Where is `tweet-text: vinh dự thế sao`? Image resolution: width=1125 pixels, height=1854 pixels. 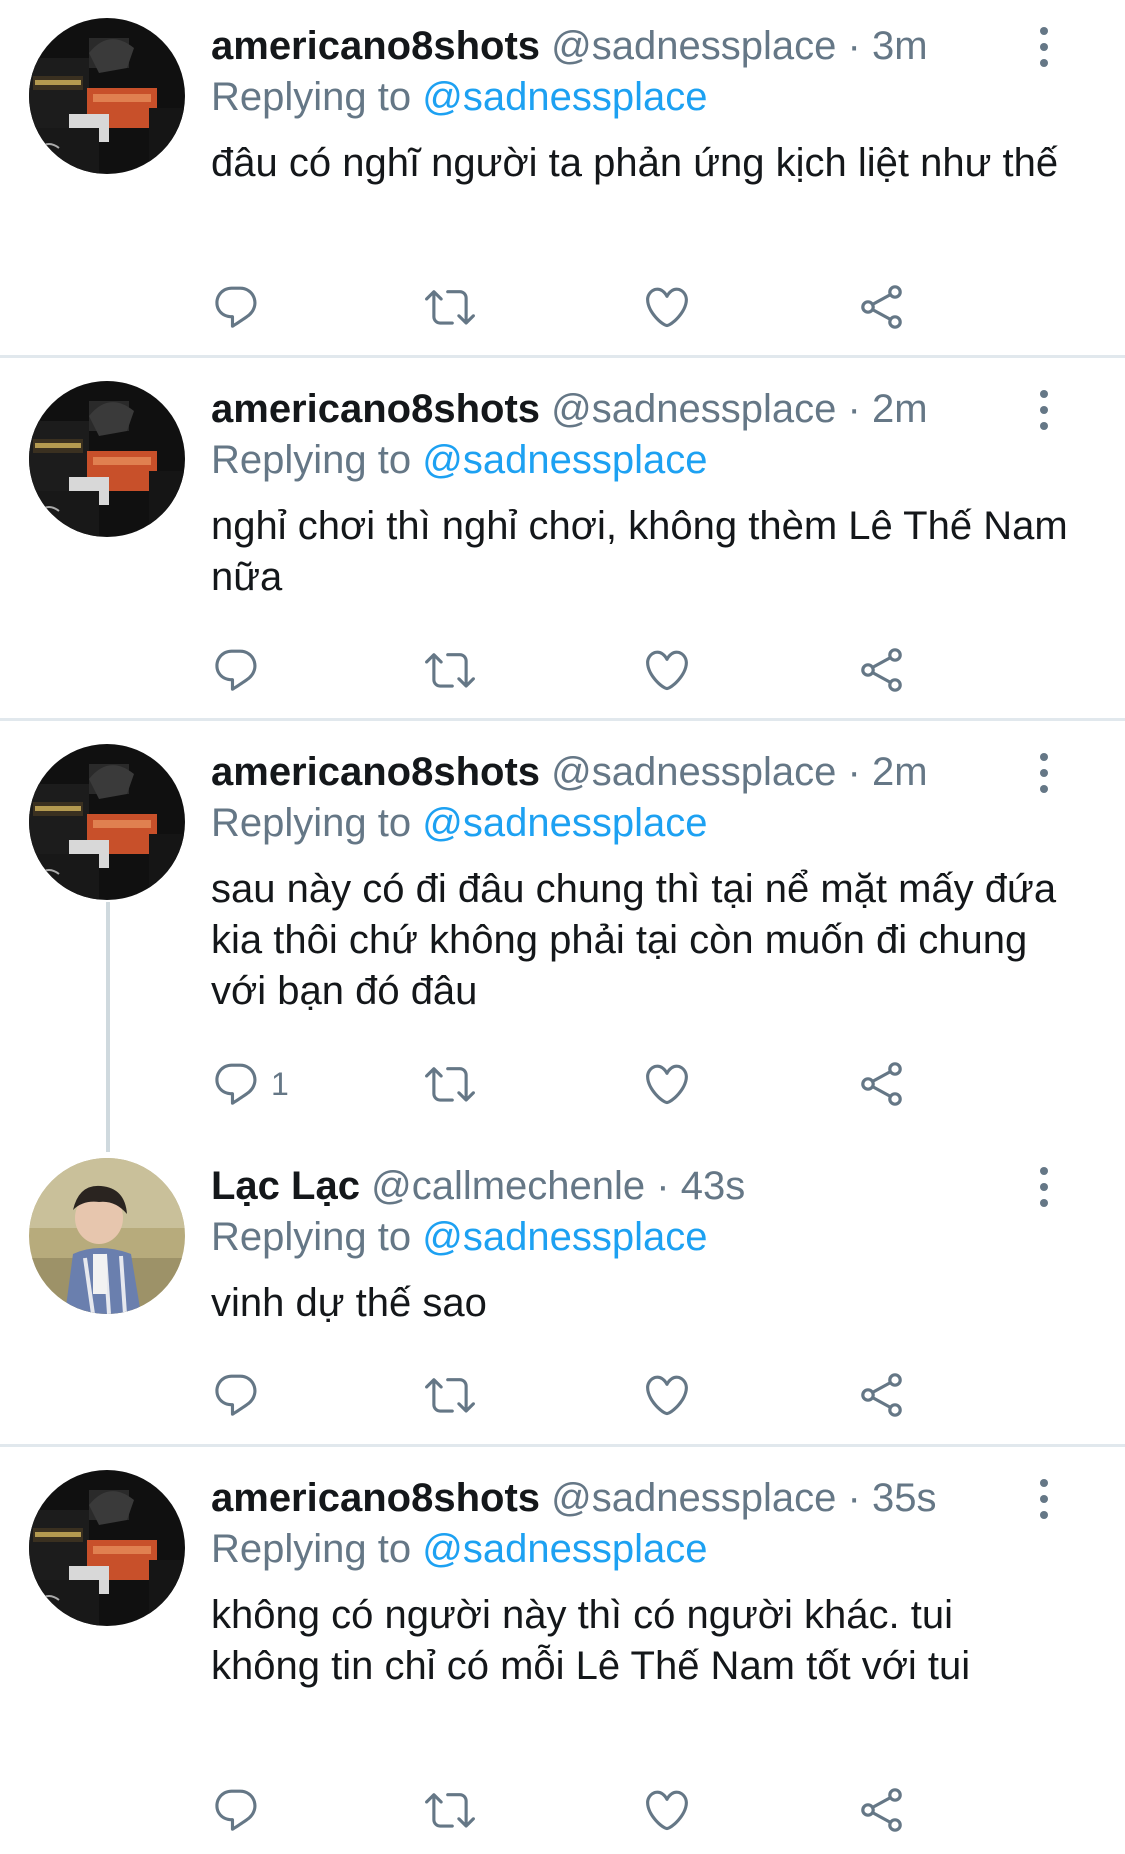 tweet-text: vinh dự thế sao is located at coordinates (349, 1303).